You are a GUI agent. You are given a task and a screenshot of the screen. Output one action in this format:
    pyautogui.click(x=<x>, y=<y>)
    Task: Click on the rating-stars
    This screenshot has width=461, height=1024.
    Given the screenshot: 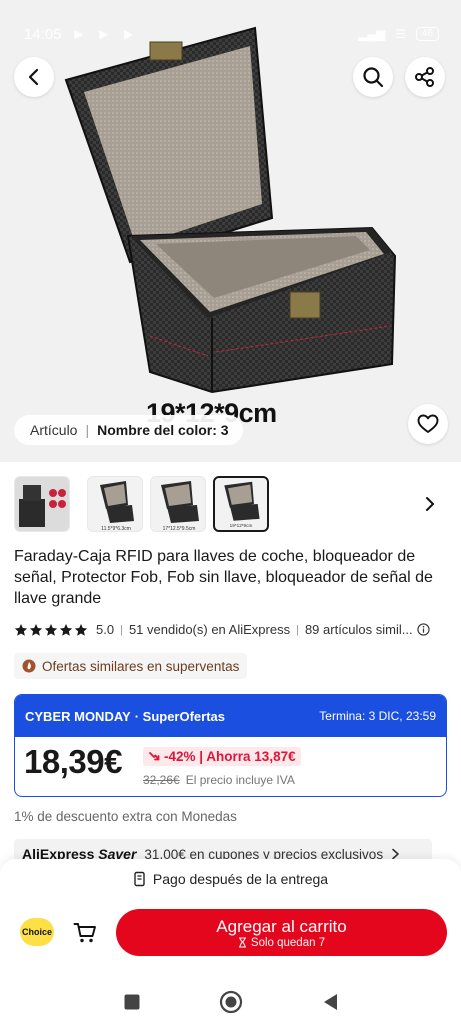 What is the action you would take?
    pyautogui.click(x=51, y=630)
    